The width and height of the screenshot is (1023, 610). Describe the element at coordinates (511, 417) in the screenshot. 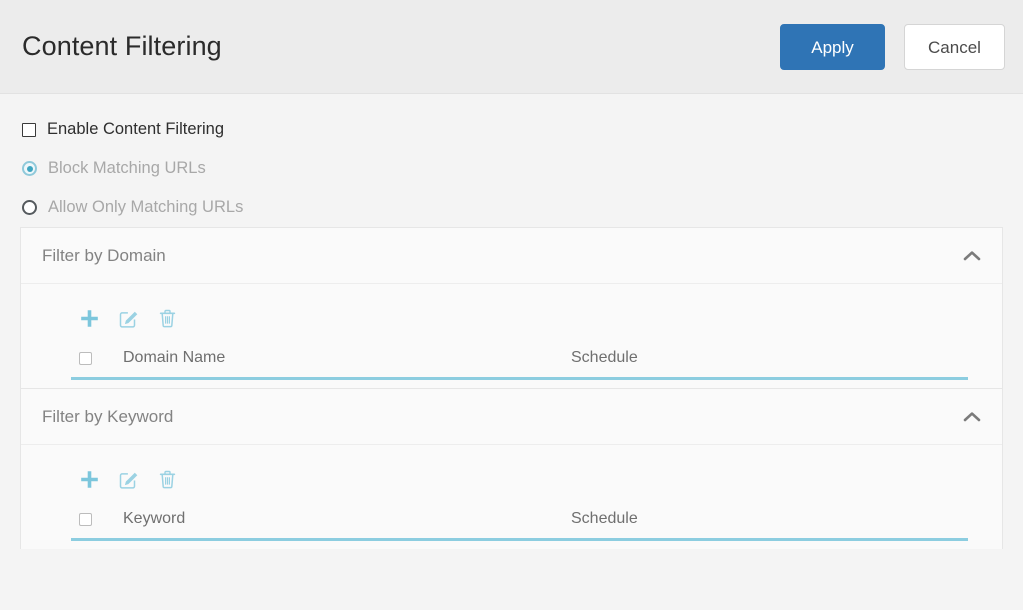

I see `filter-by-keyword-header: Filter by Keyword` at that location.